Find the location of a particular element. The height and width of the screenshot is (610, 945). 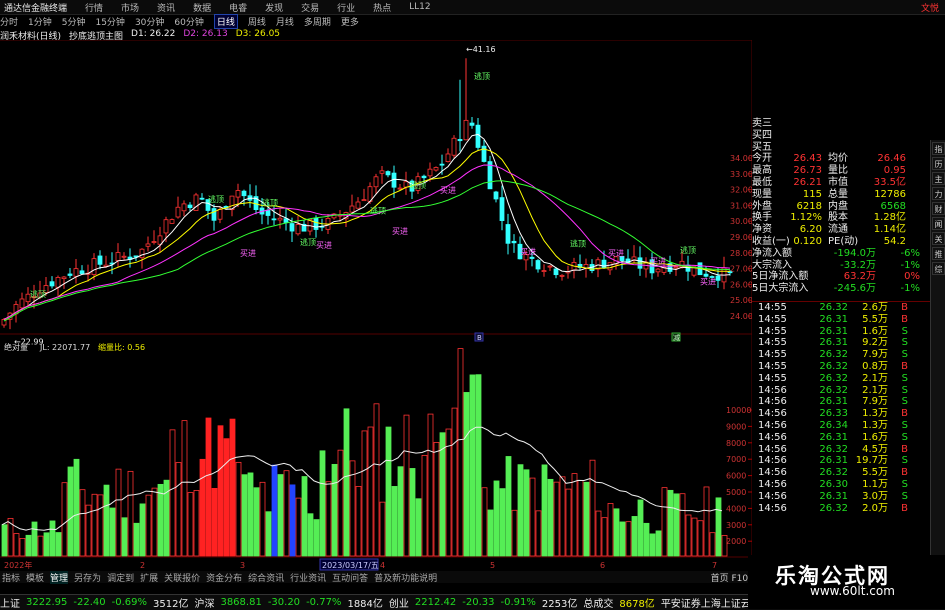

tick-time: 14:55 is located at coordinates (772, 319).